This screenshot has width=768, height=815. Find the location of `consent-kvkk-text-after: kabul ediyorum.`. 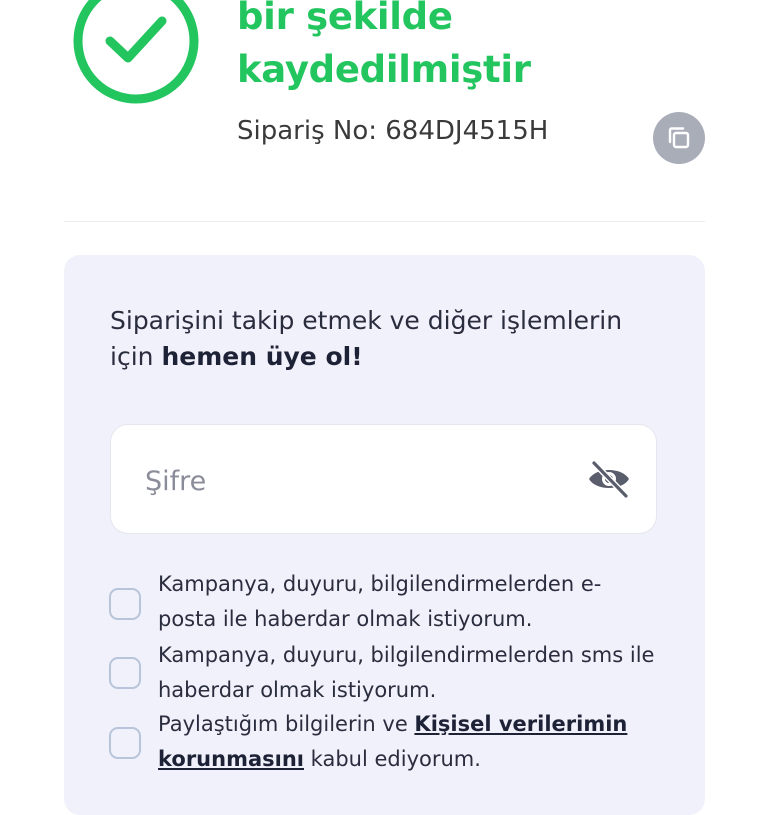

consent-kvkk-text-after: kabul ediyorum. is located at coordinates (392, 759).